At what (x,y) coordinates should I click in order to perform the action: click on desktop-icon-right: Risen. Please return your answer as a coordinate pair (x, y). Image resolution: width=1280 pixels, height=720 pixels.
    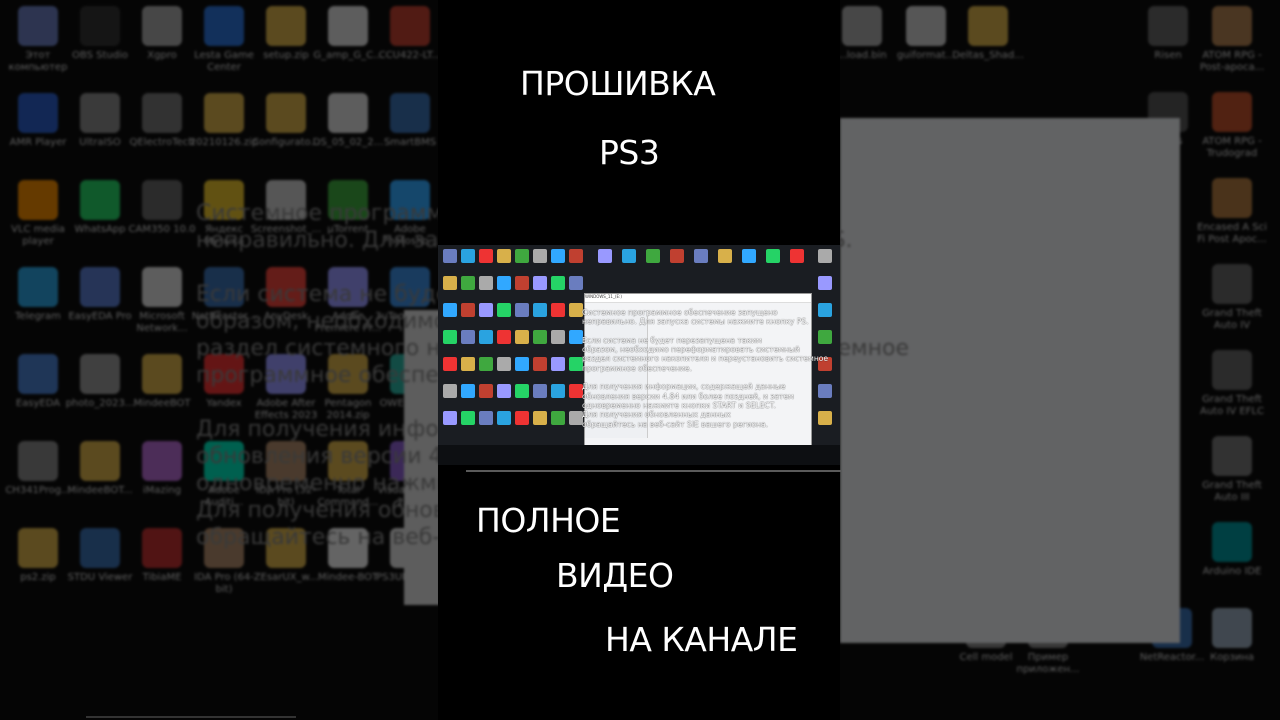
    Looking at the image, I should click on (1168, 34).